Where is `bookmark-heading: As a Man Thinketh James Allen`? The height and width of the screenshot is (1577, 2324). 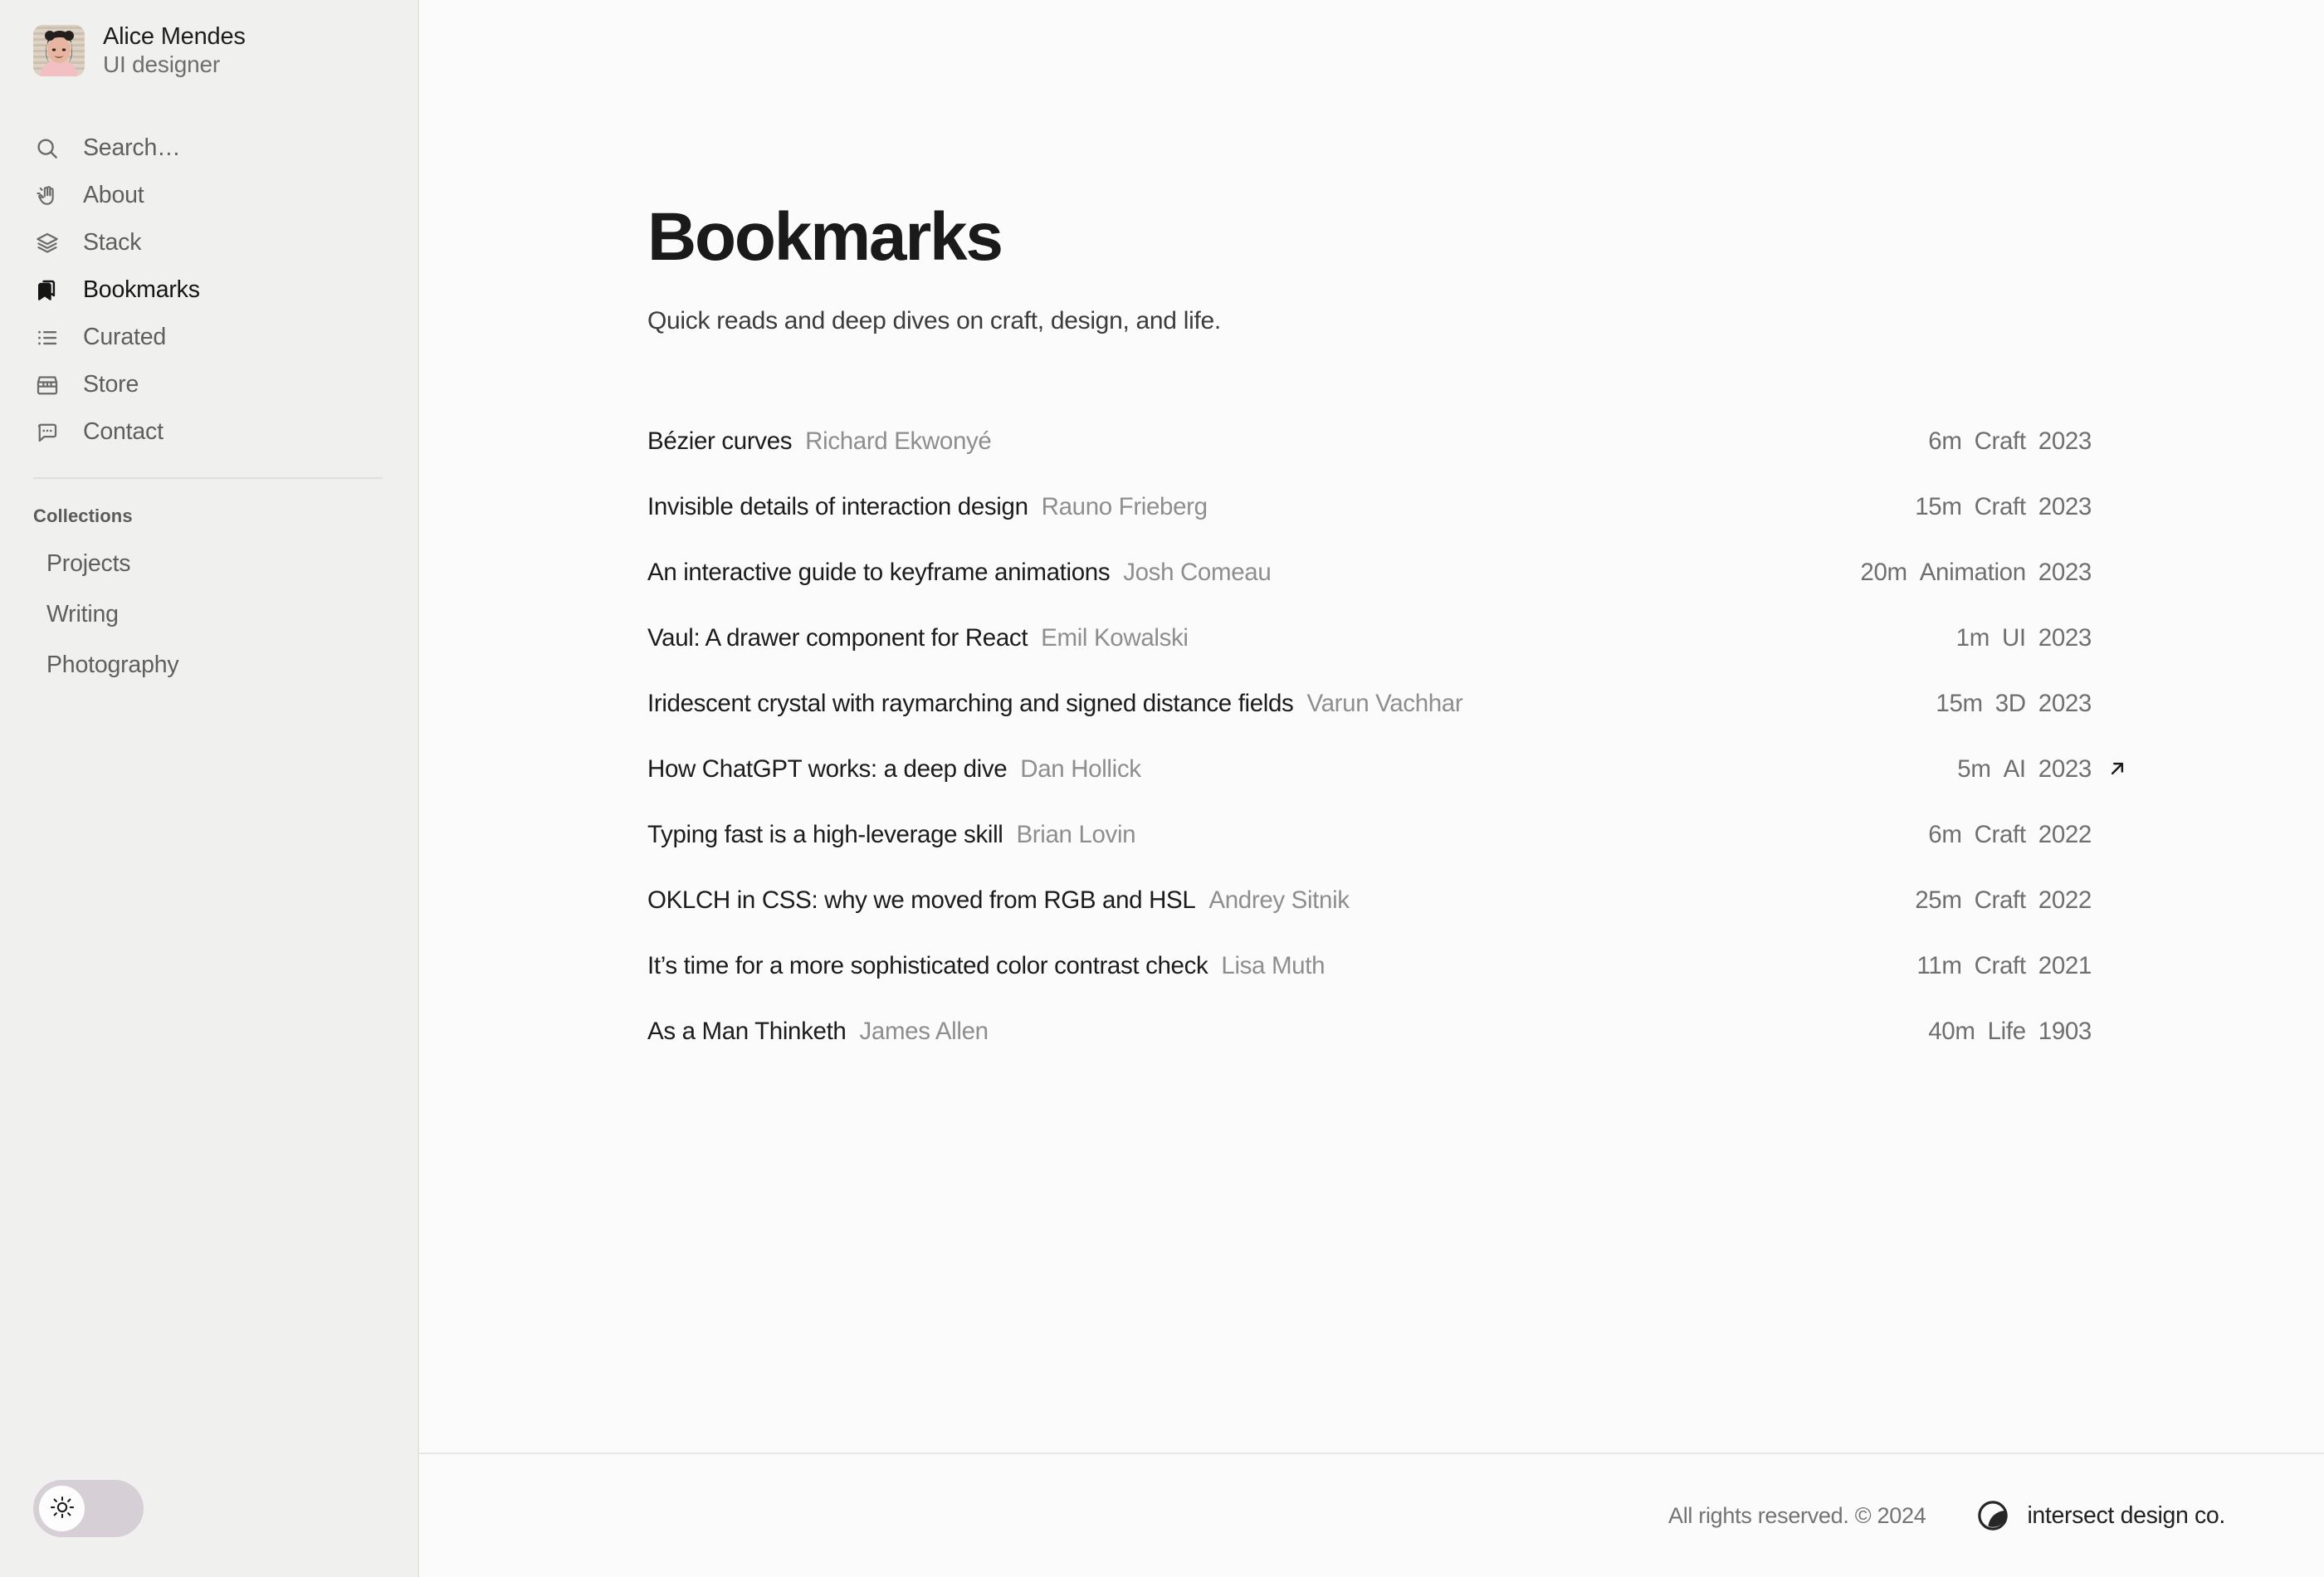
bookmark-heading: As a Man Thinketh James Allen is located at coordinates (818, 1032).